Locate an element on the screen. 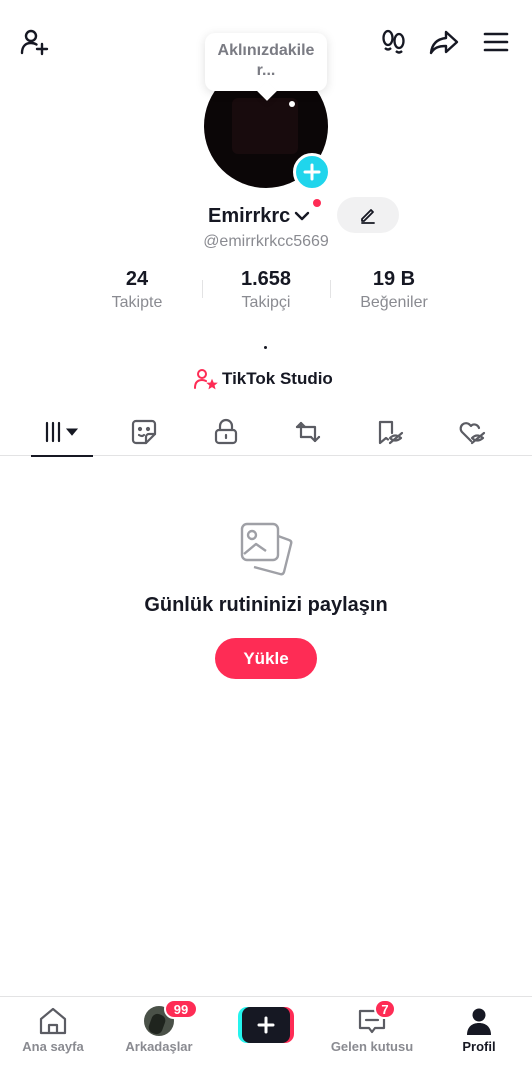  tab-reposts is located at coordinates (308, 432).